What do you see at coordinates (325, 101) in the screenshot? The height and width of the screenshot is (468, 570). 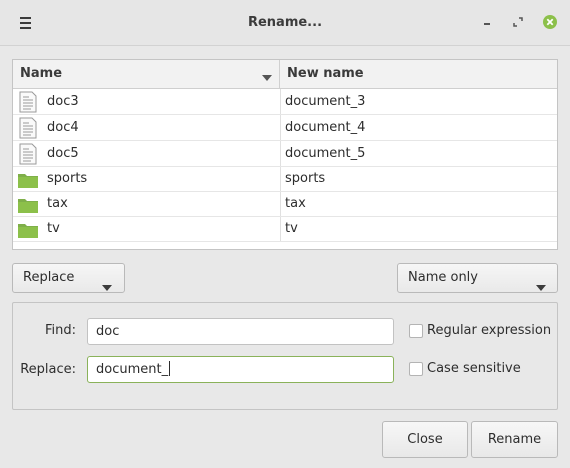 I see `new-file-name: document_3` at bounding box center [325, 101].